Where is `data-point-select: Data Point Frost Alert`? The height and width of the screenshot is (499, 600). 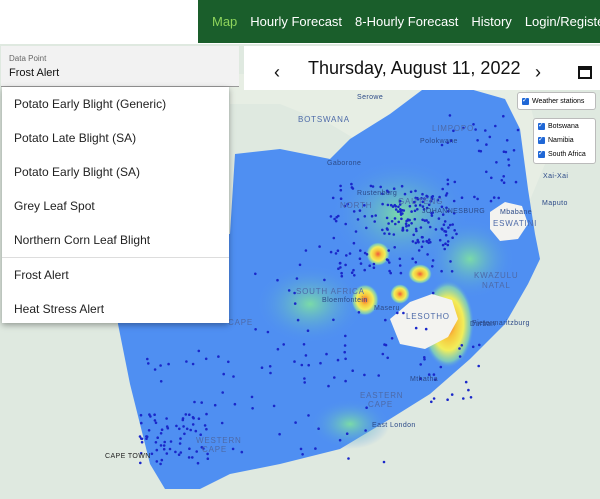 data-point-select: Data Point Frost Alert is located at coordinates (120, 66).